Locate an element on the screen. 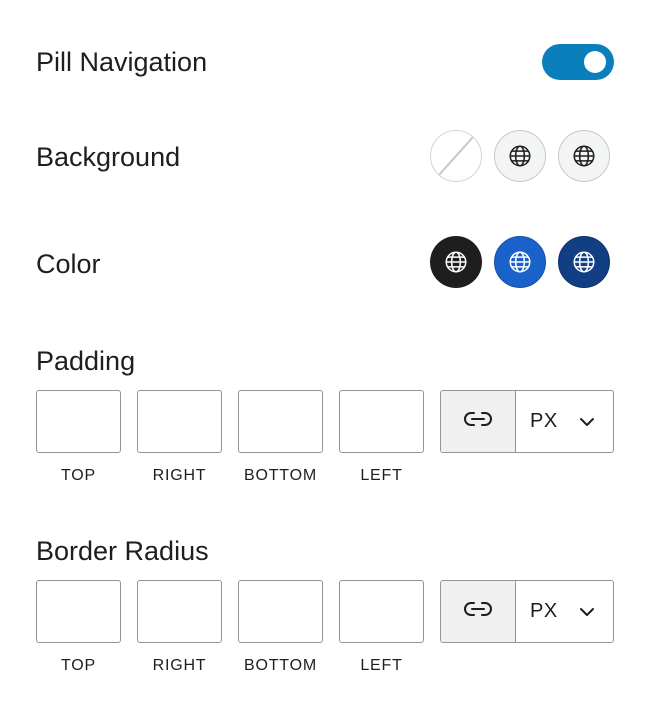 The width and height of the screenshot is (652, 718). padding-link-button is located at coordinates (478, 421).